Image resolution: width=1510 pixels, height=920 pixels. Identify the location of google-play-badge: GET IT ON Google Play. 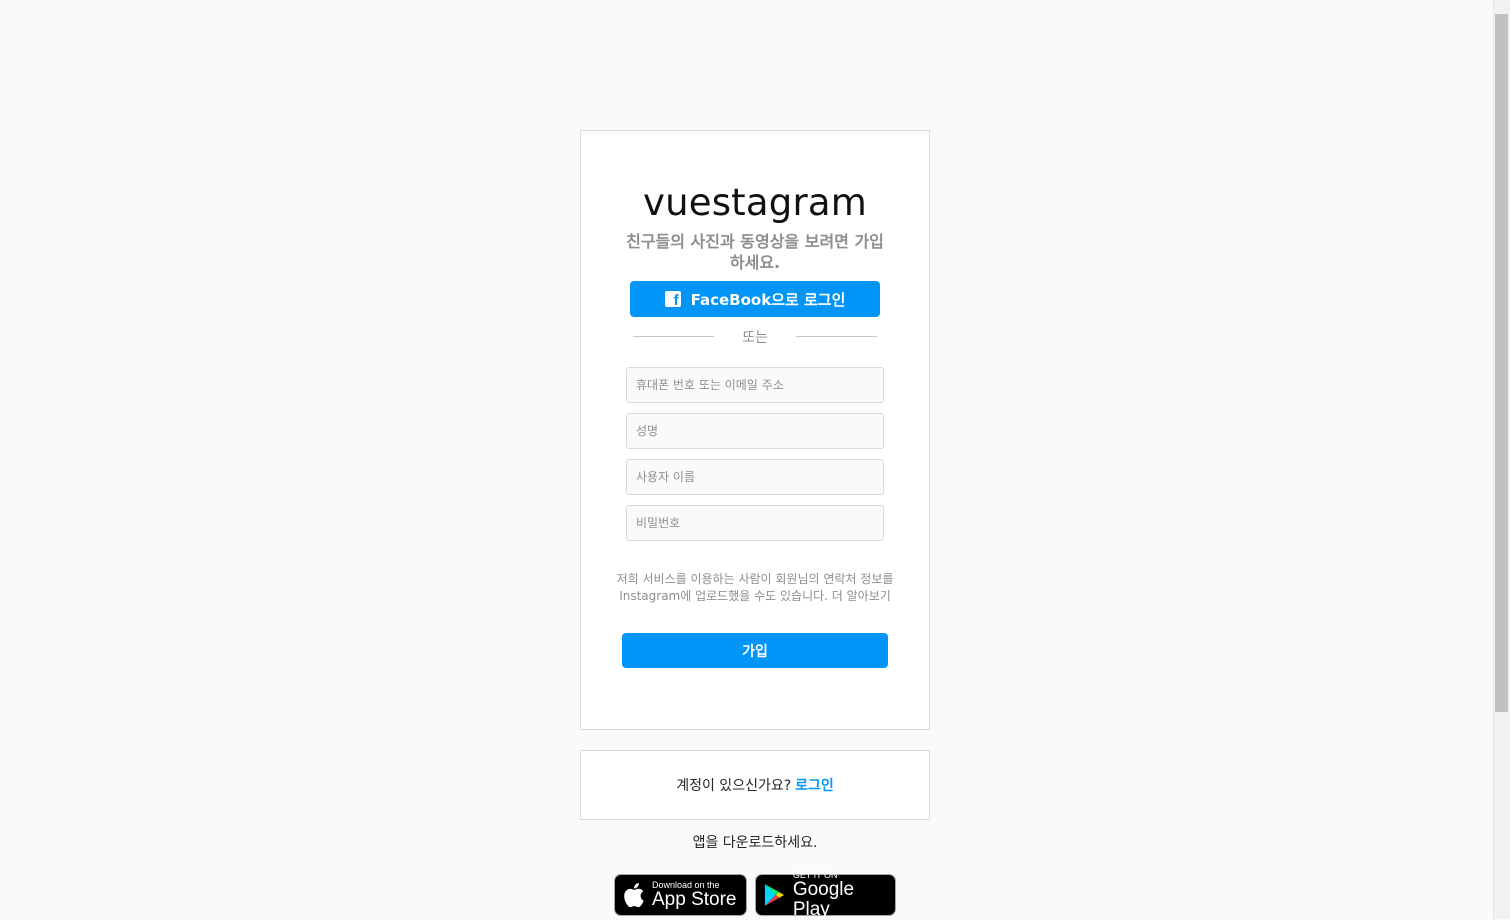
(825, 895).